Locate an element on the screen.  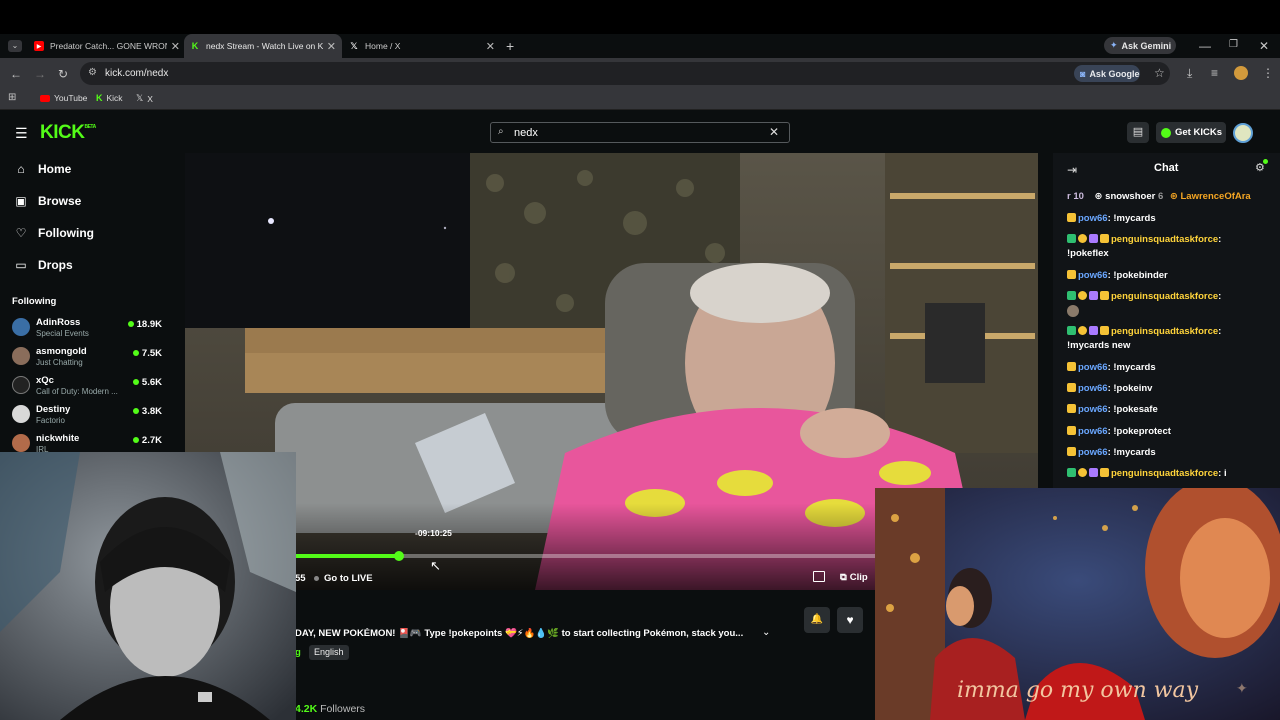
gift-badge-icon is located at coordinates (1093, 295).